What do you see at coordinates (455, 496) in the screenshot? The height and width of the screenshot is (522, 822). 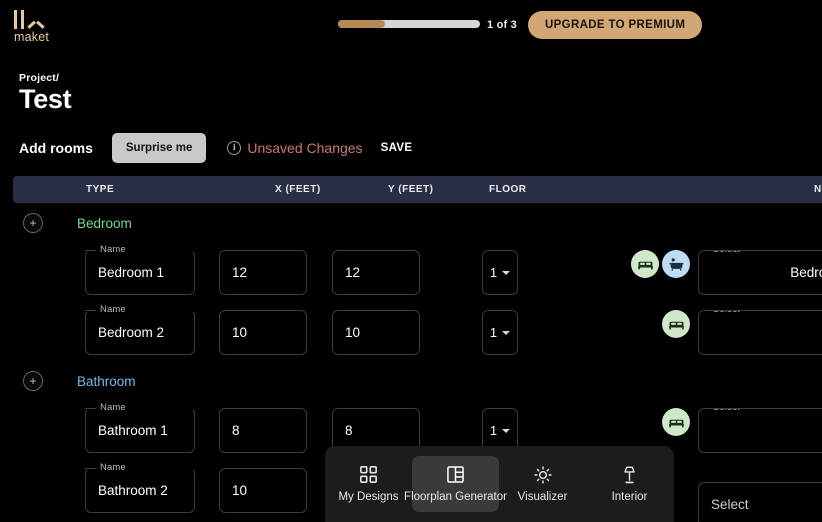 I see `nav-label-floorplan-generator: Floorplan Generator` at bounding box center [455, 496].